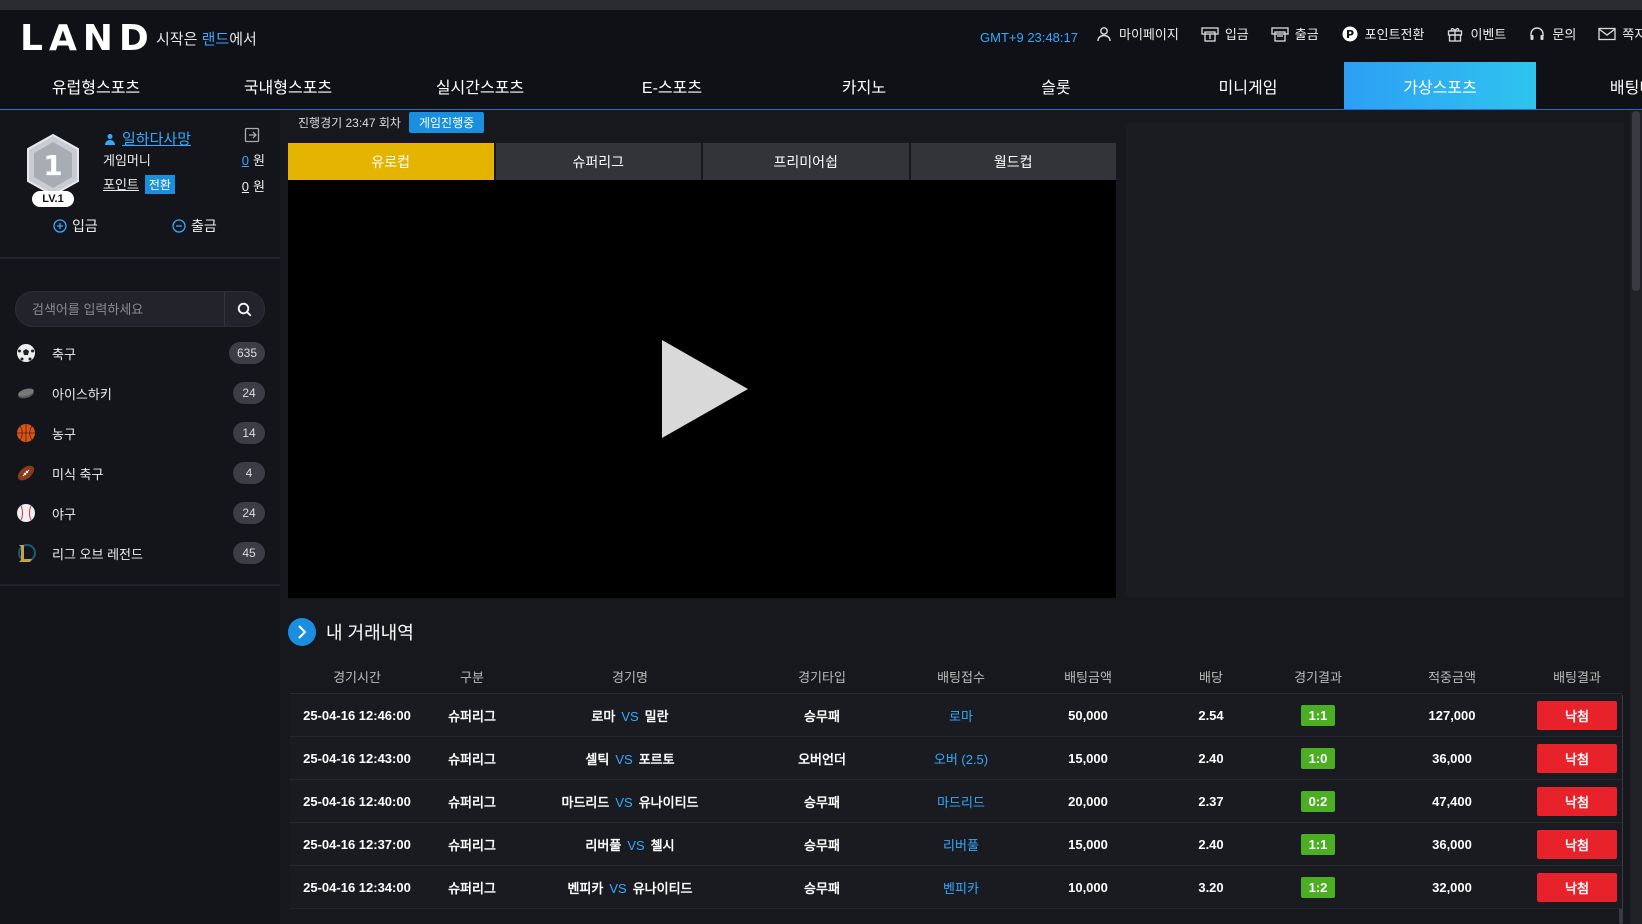  What do you see at coordinates (288, 85) in the screenshot?
I see `tab-domestic-sports: 국내형스포츠` at bounding box center [288, 85].